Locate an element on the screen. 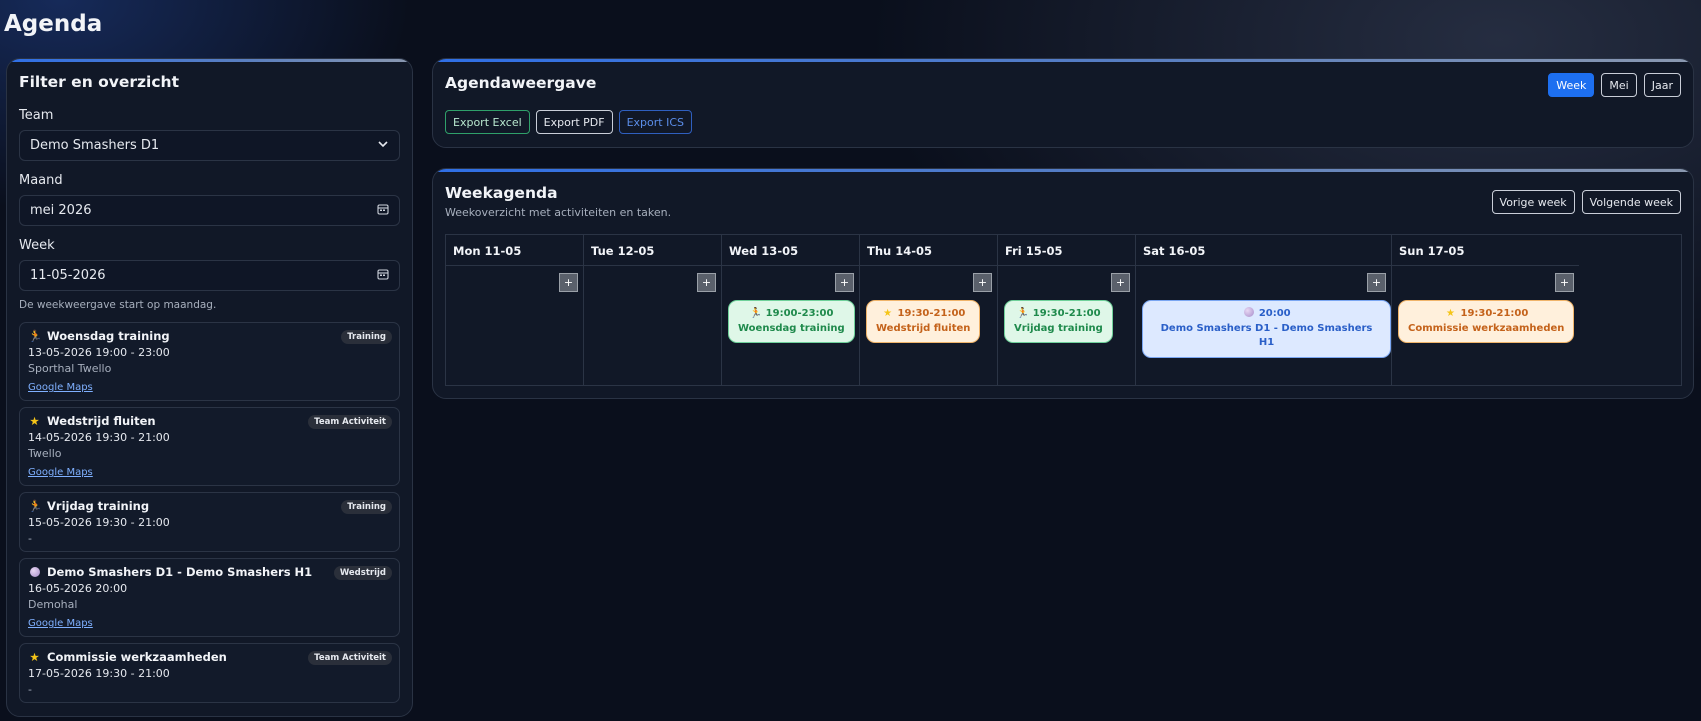 This screenshot has height=721, width=1701. chip-time: 20:00 is located at coordinates (1274, 313).